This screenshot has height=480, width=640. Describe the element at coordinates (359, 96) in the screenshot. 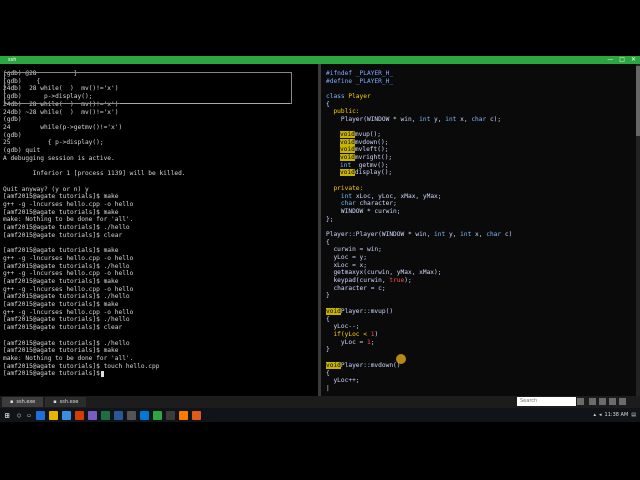

I see `code-text: Player` at that location.